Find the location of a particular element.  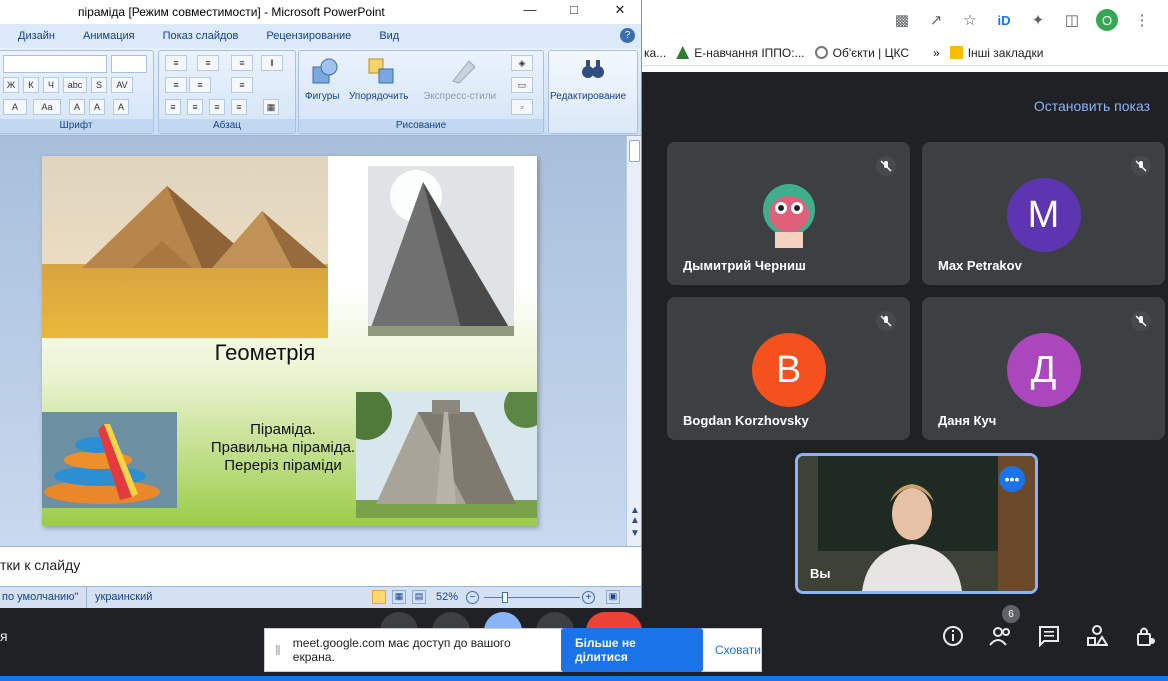

extension-icon: iD is located at coordinates (1004, 20).